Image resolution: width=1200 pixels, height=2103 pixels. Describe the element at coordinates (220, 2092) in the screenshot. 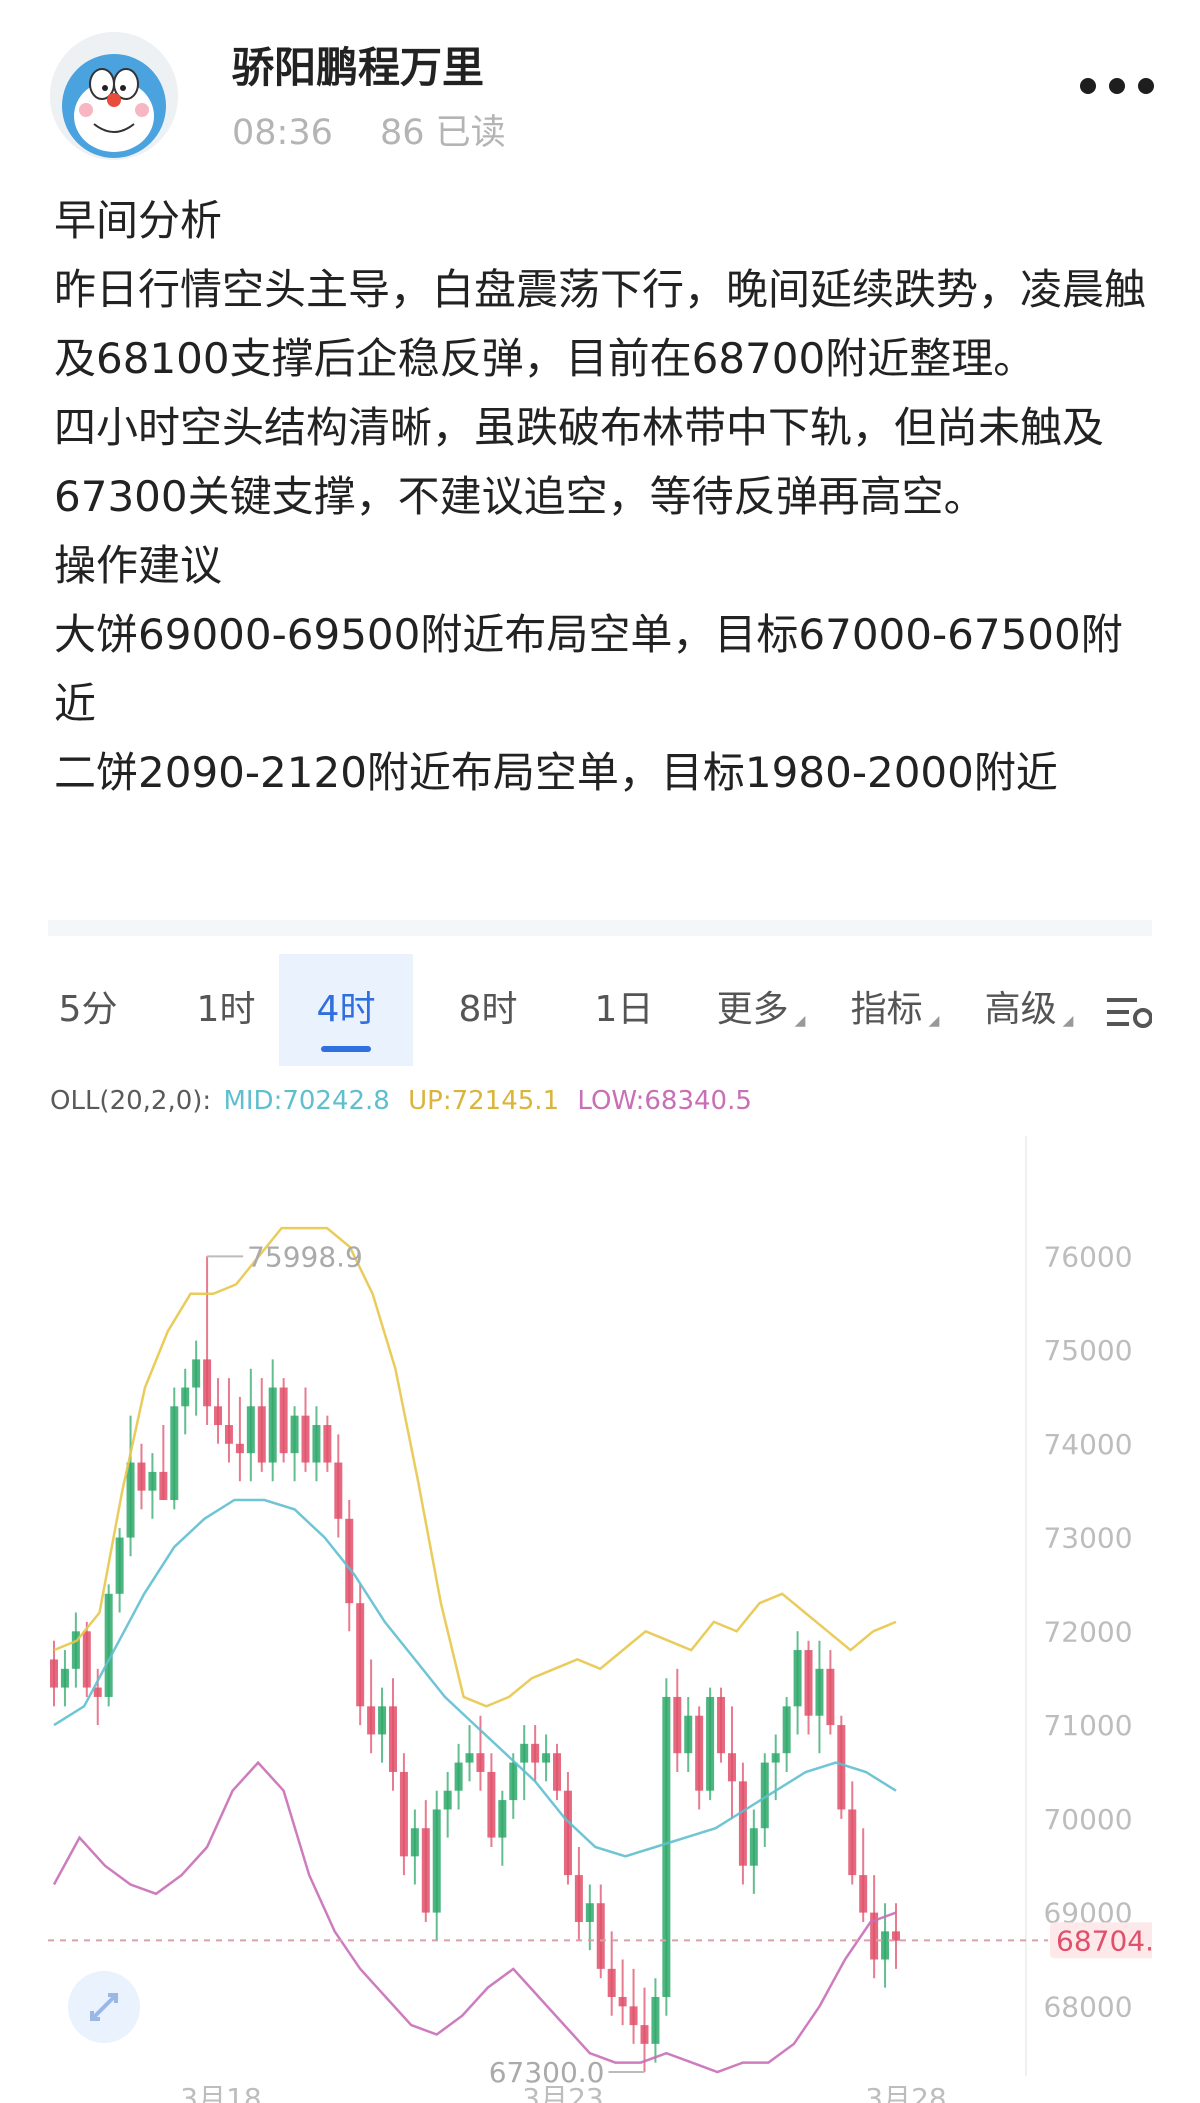

I see `x-tick-label: 3月18` at that location.